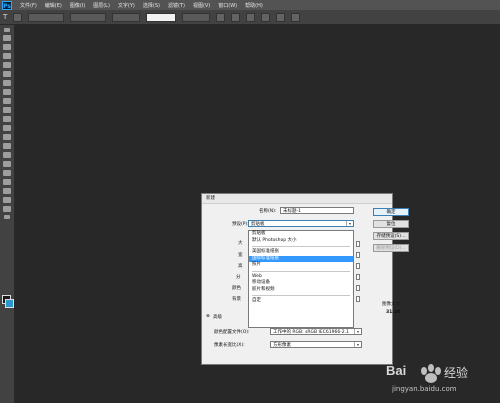 The height and width of the screenshot is (403, 500). What do you see at coordinates (9, 303) in the screenshot?
I see `background-color-swatch` at bounding box center [9, 303].